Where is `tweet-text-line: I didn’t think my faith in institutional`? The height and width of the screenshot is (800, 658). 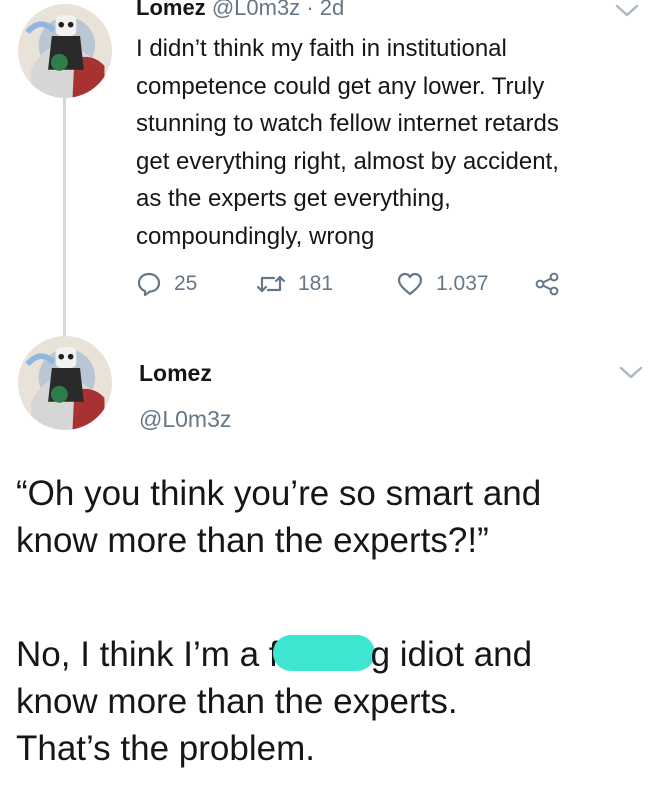
tweet-text-line: I didn’t think my faith in institutional is located at coordinates (321, 48).